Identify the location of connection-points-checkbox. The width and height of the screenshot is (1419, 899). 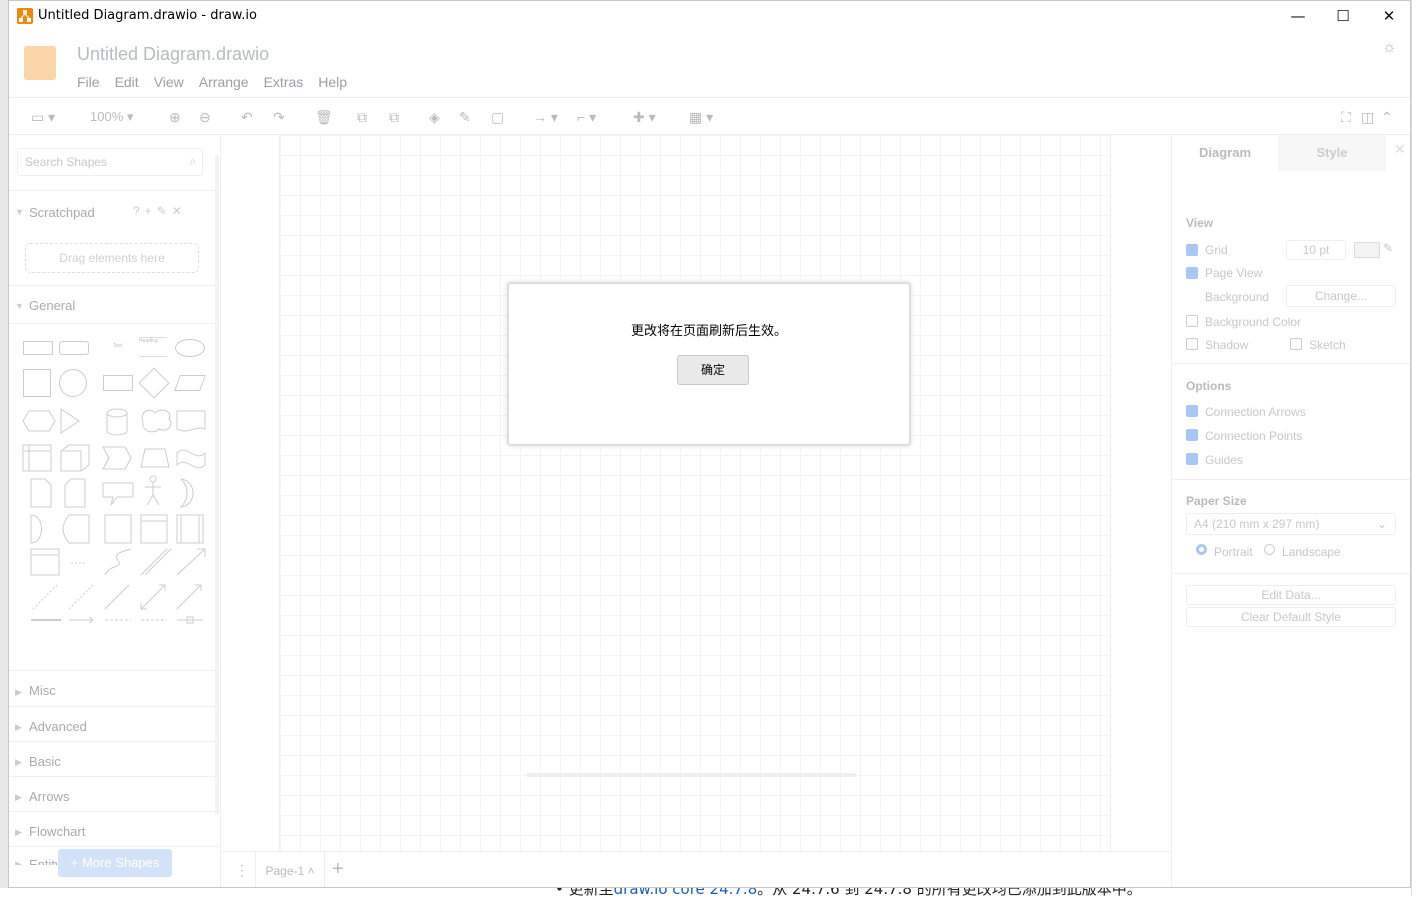
(1192, 435).